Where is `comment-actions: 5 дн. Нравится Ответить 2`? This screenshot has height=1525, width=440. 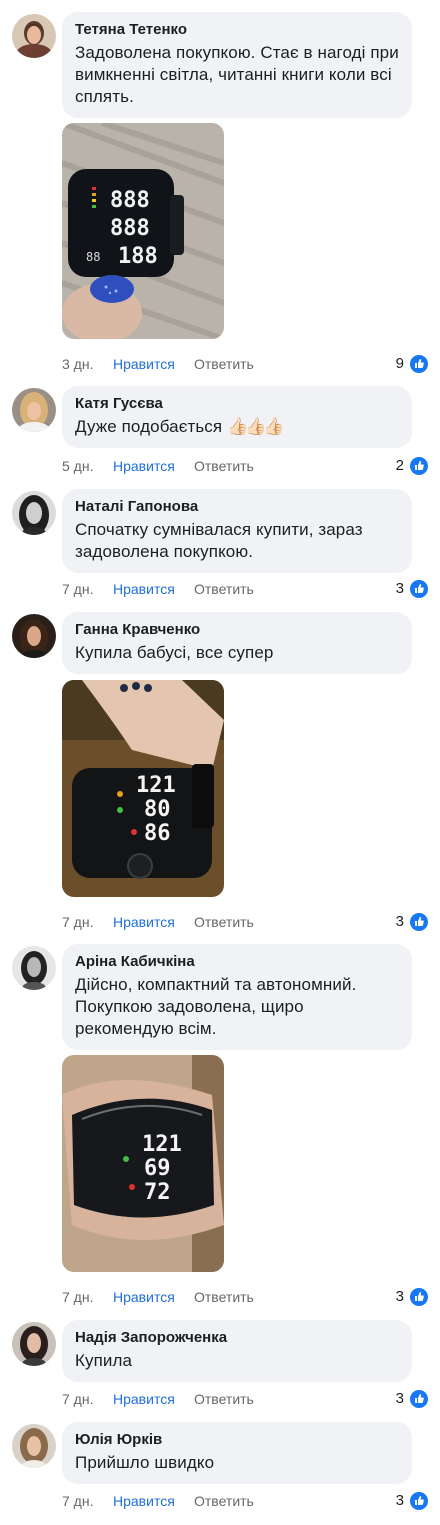 comment-actions: 5 дн. Нравится Ответить 2 is located at coordinates (245, 466).